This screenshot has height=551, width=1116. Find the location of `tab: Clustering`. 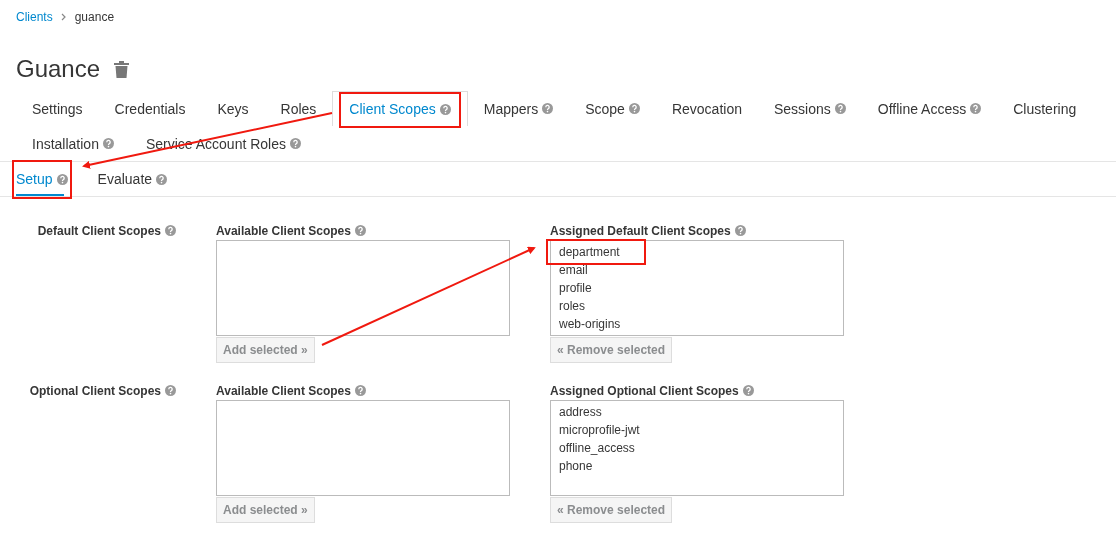

tab: Clustering is located at coordinates (1045, 108).